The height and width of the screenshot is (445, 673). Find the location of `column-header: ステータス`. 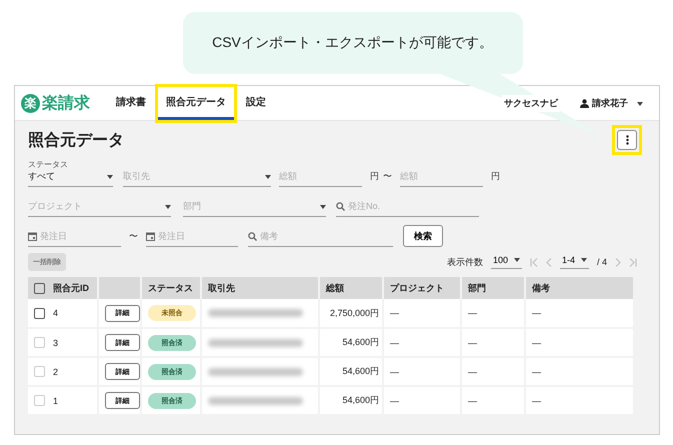

column-header: ステータス is located at coordinates (171, 288).